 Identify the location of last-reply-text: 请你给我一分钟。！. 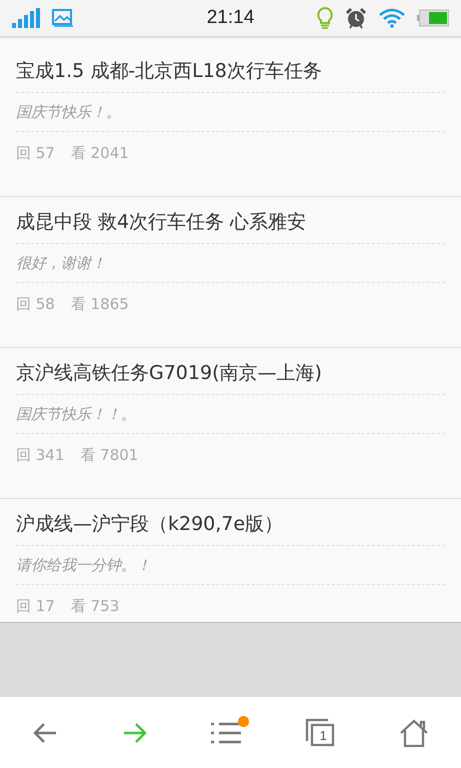
(230, 565).